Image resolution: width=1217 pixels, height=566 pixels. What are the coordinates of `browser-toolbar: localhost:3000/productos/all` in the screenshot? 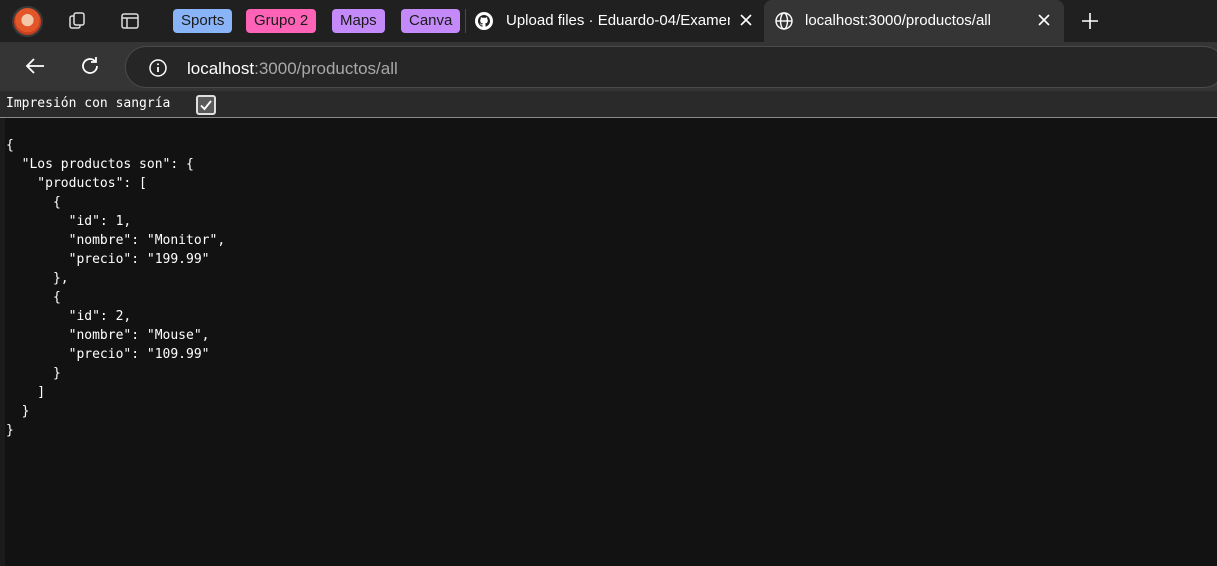 It's located at (608, 66).